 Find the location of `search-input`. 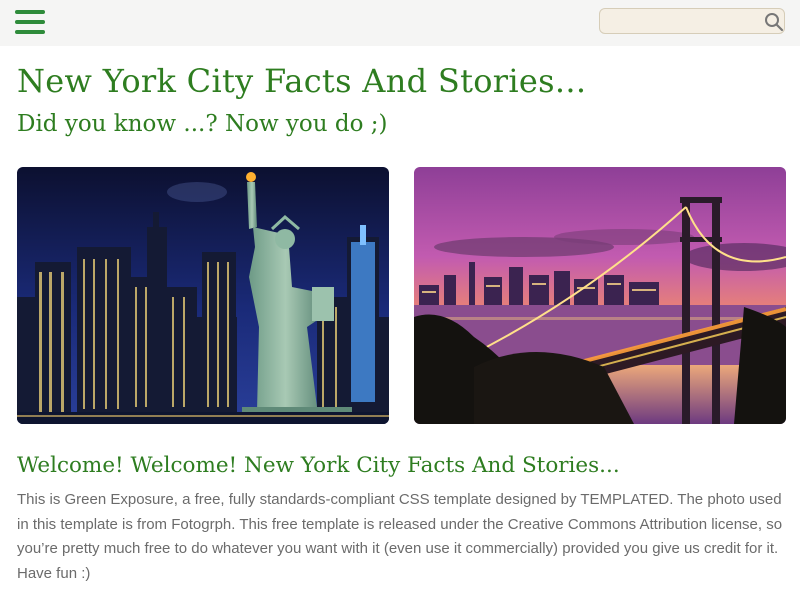

search-input is located at coordinates (683, 22).